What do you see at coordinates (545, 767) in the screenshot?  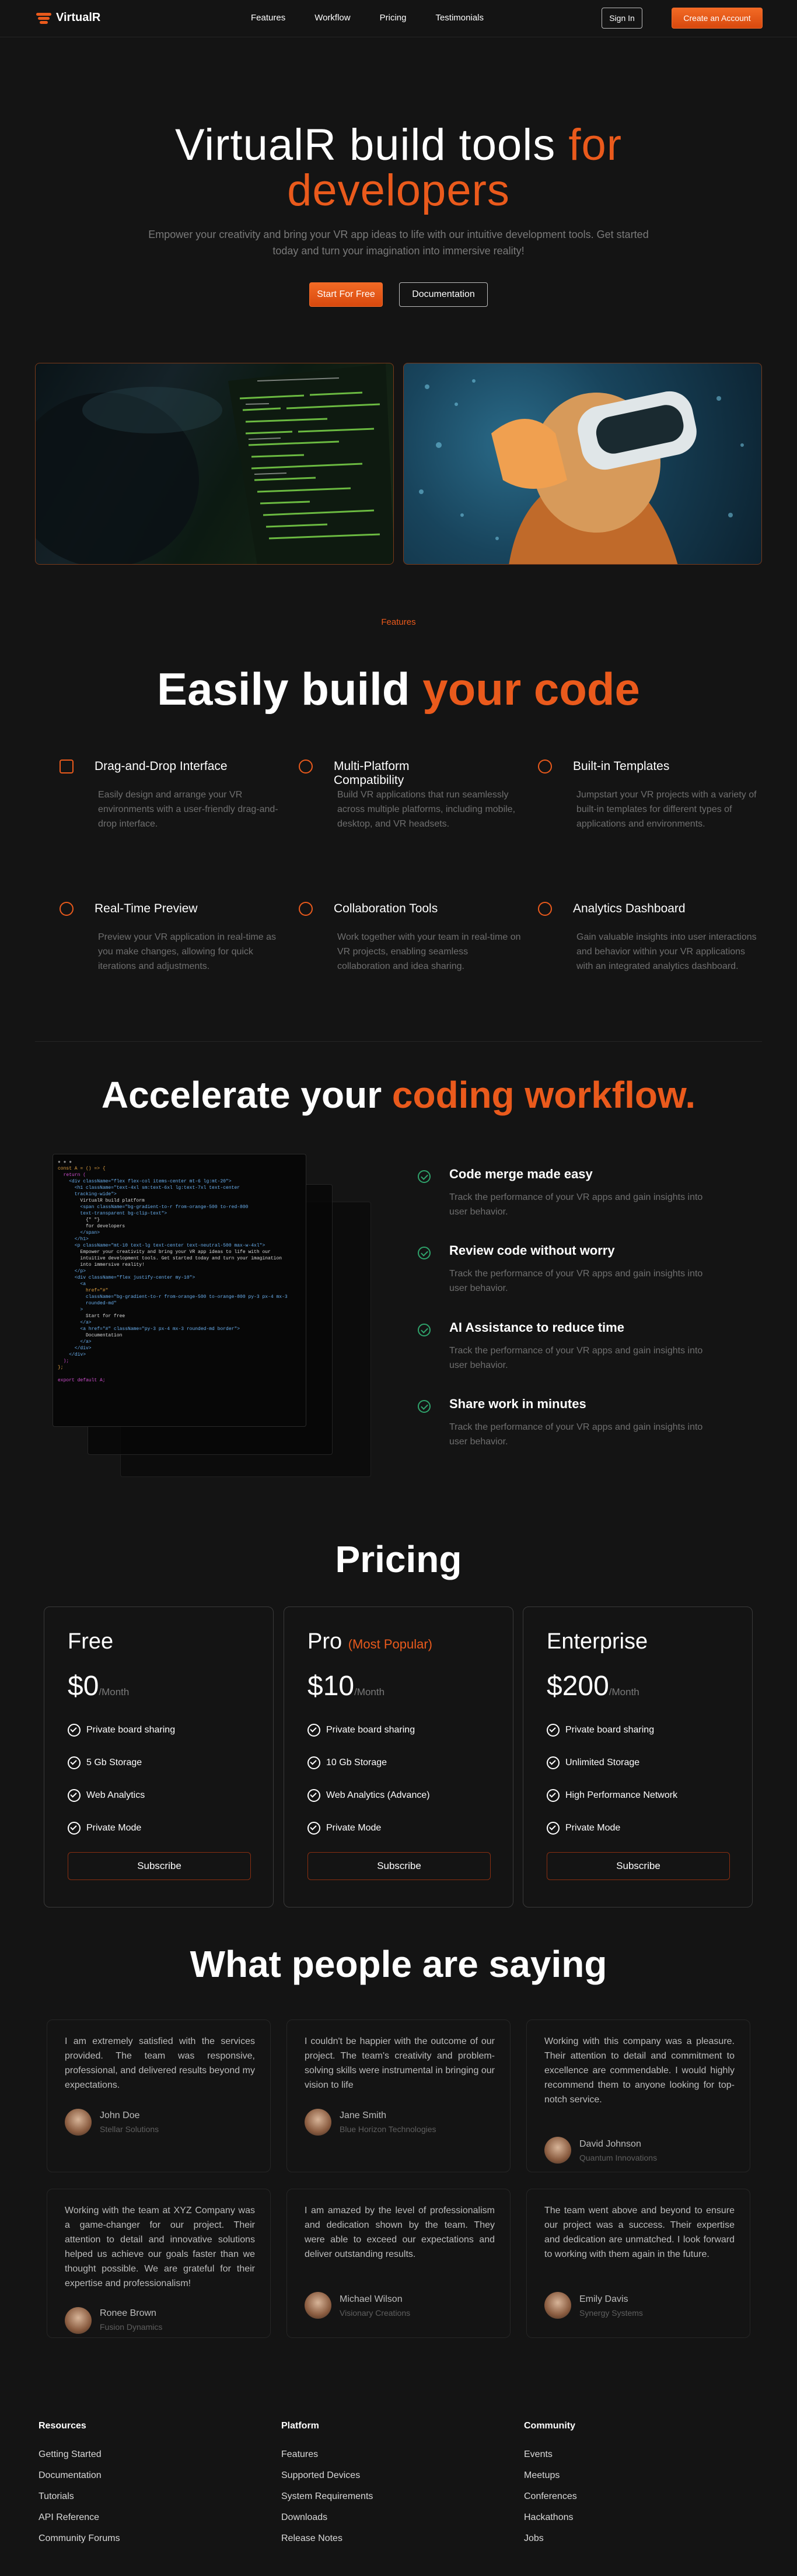 I see `template-icon` at bounding box center [545, 767].